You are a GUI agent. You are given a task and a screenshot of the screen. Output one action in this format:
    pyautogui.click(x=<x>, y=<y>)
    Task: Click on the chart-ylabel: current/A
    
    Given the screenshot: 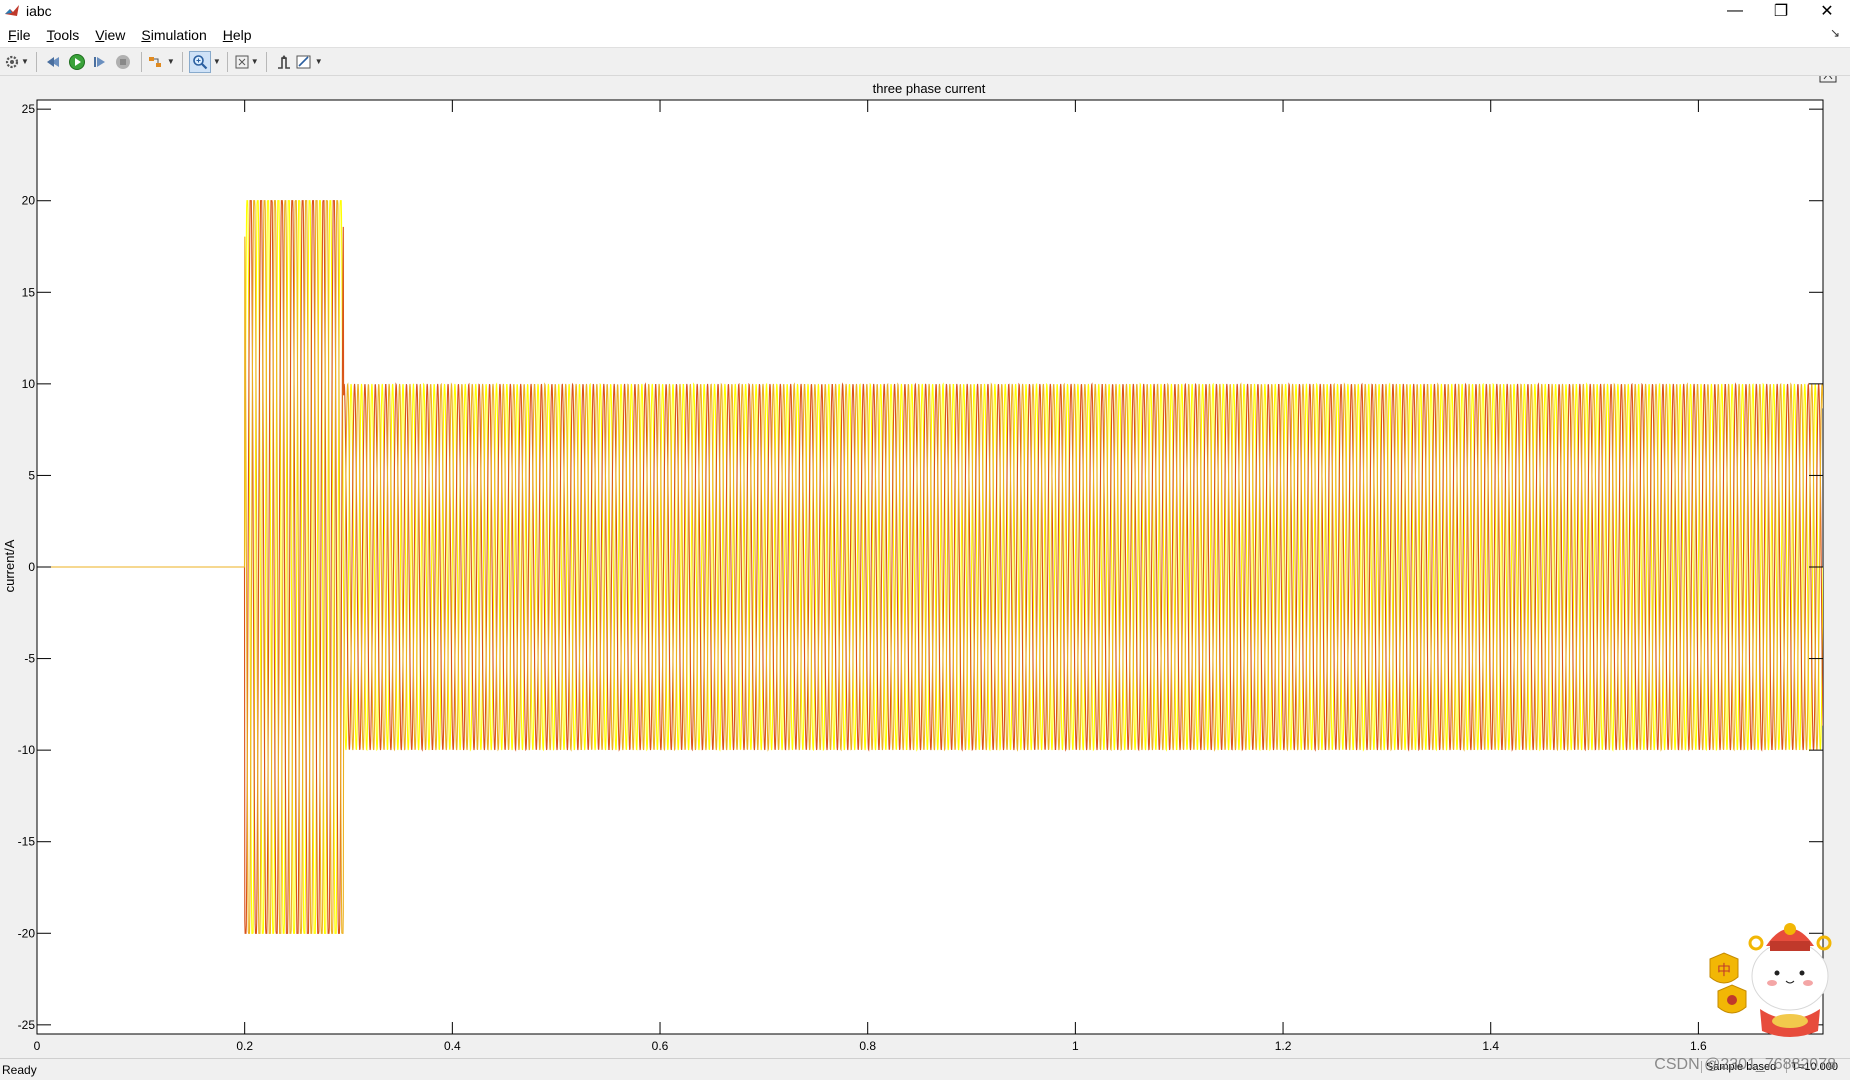 What is the action you would take?
    pyautogui.click(x=9, y=565)
    